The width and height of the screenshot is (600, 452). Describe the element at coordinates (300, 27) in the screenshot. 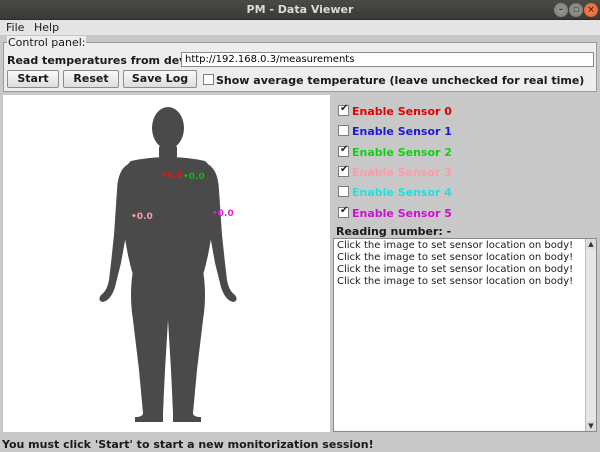

I see `menu-bar: File Help` at that location.